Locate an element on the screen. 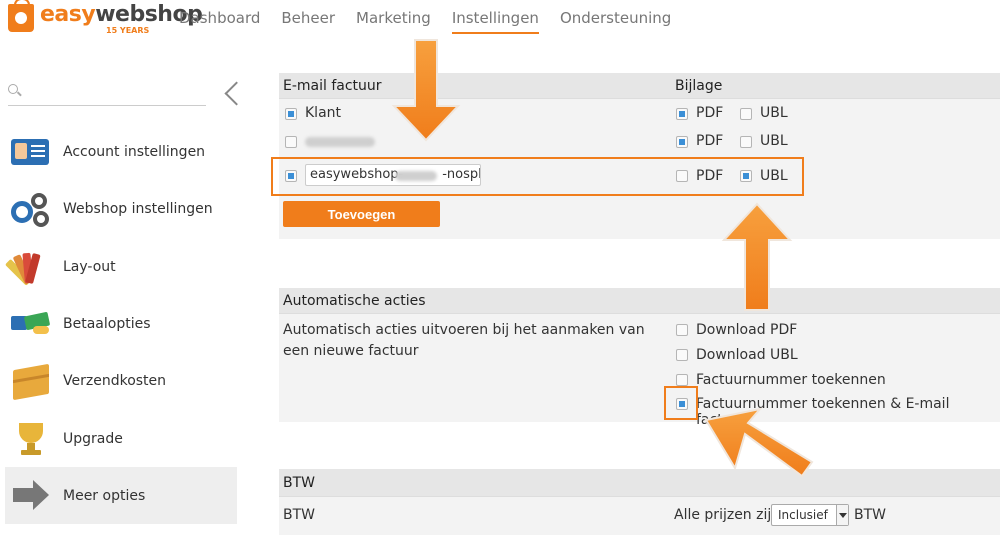 The image size is (1000, 535). recipient-checkbox-klant is located at coordinates (291, 114).